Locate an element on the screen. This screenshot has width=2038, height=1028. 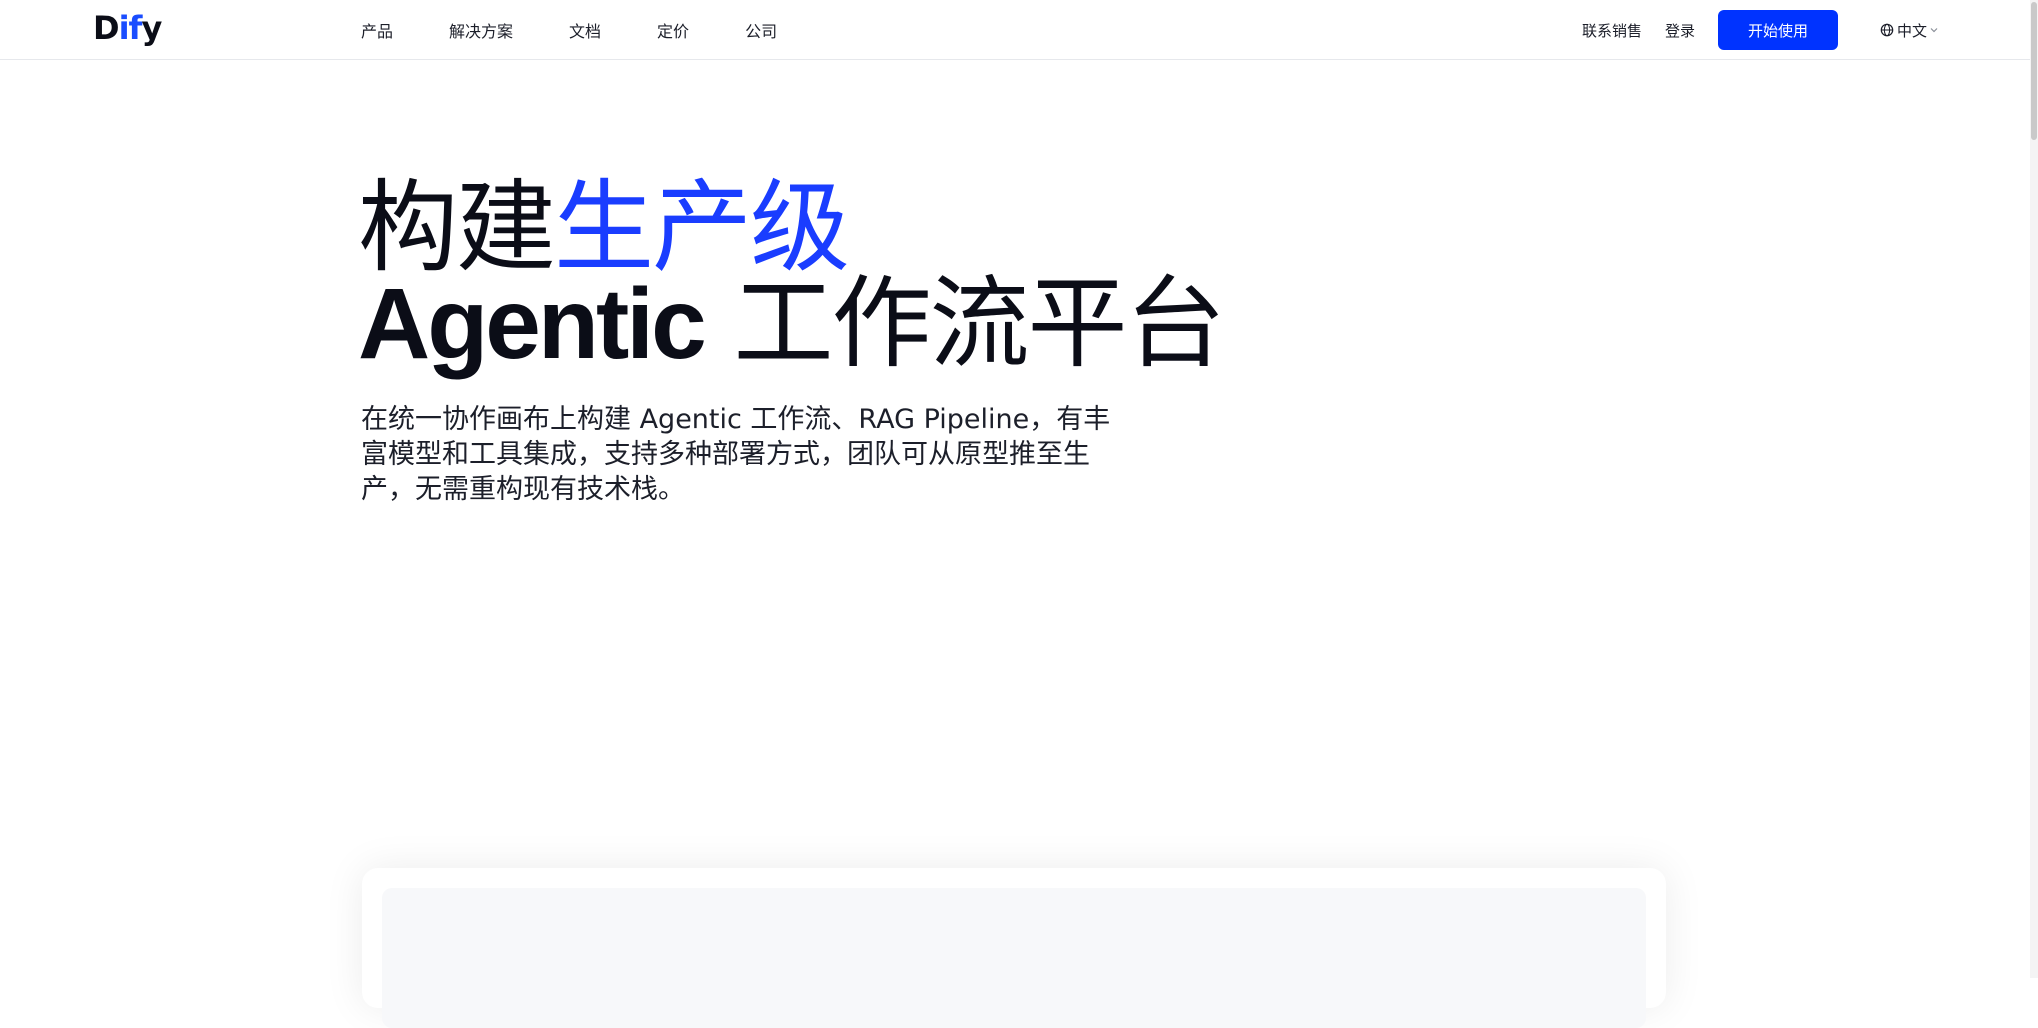
hero-title-line-1: 构建生产级 is located at coordinates (791, 228).